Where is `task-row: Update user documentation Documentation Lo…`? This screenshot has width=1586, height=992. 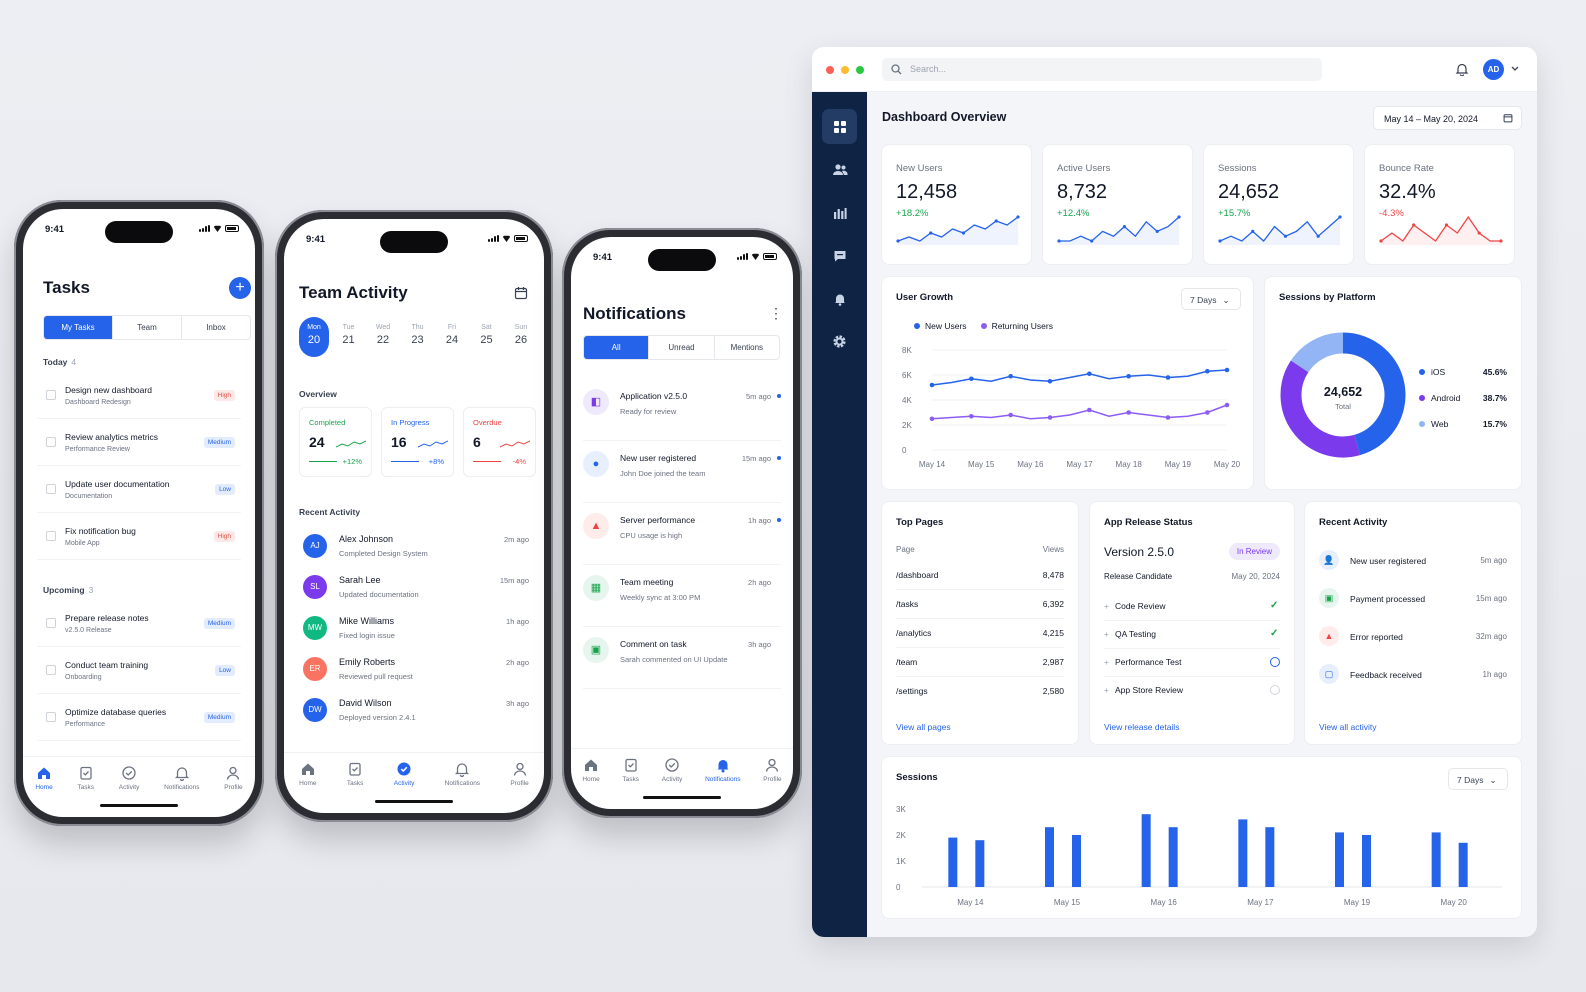
task-row: Update user documentation Documentation Lo… is located at coordinates (139, 491).